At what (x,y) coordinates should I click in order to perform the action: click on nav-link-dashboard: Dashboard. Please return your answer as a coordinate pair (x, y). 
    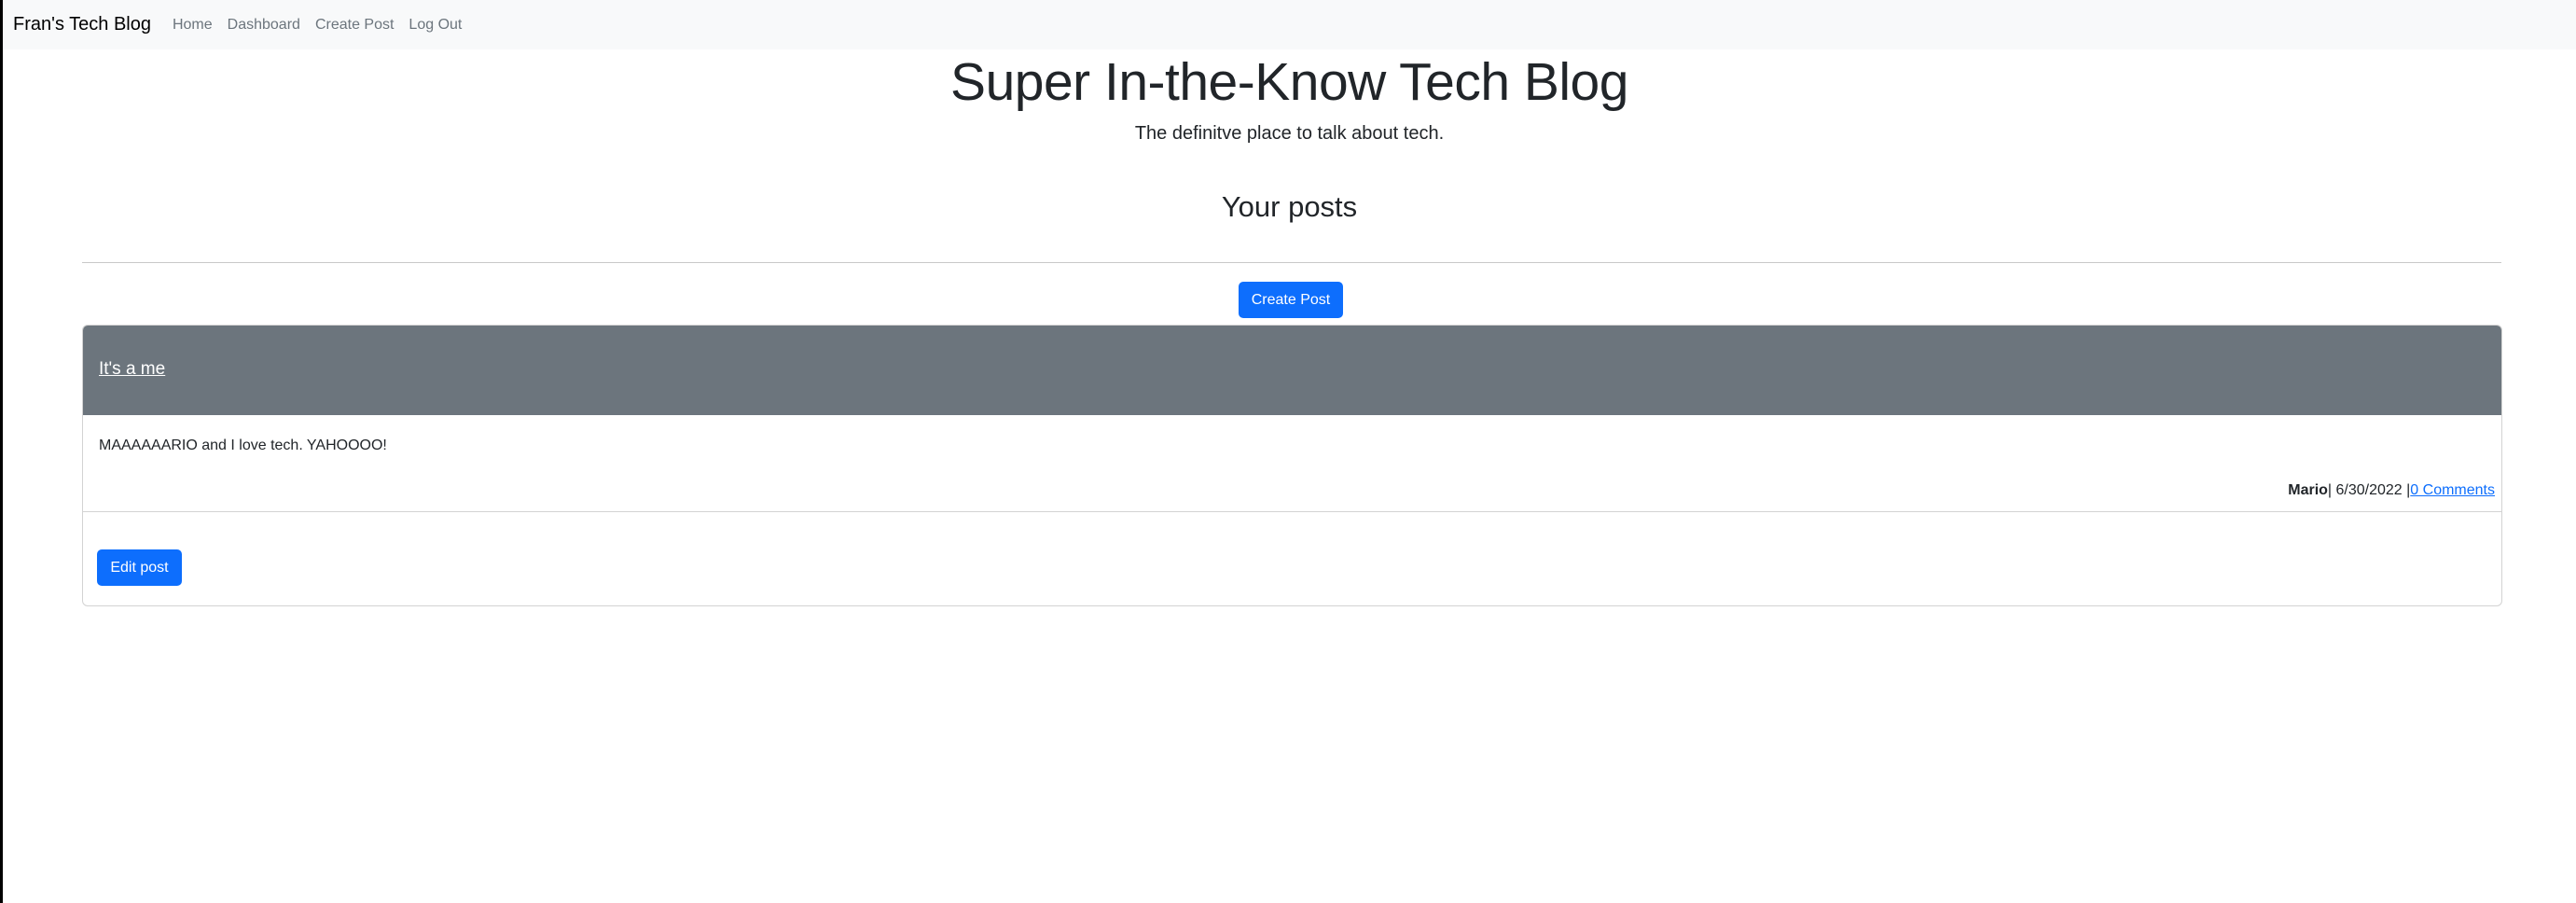
    Looking at the image, I should click on (264, 26).